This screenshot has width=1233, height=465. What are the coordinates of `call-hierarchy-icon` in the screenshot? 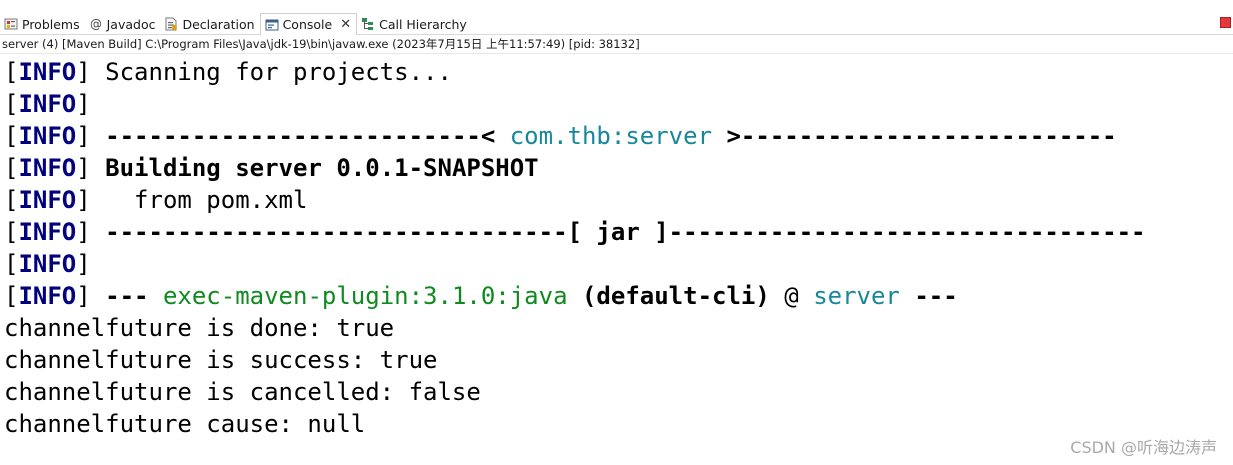 It's located at (368, 24).